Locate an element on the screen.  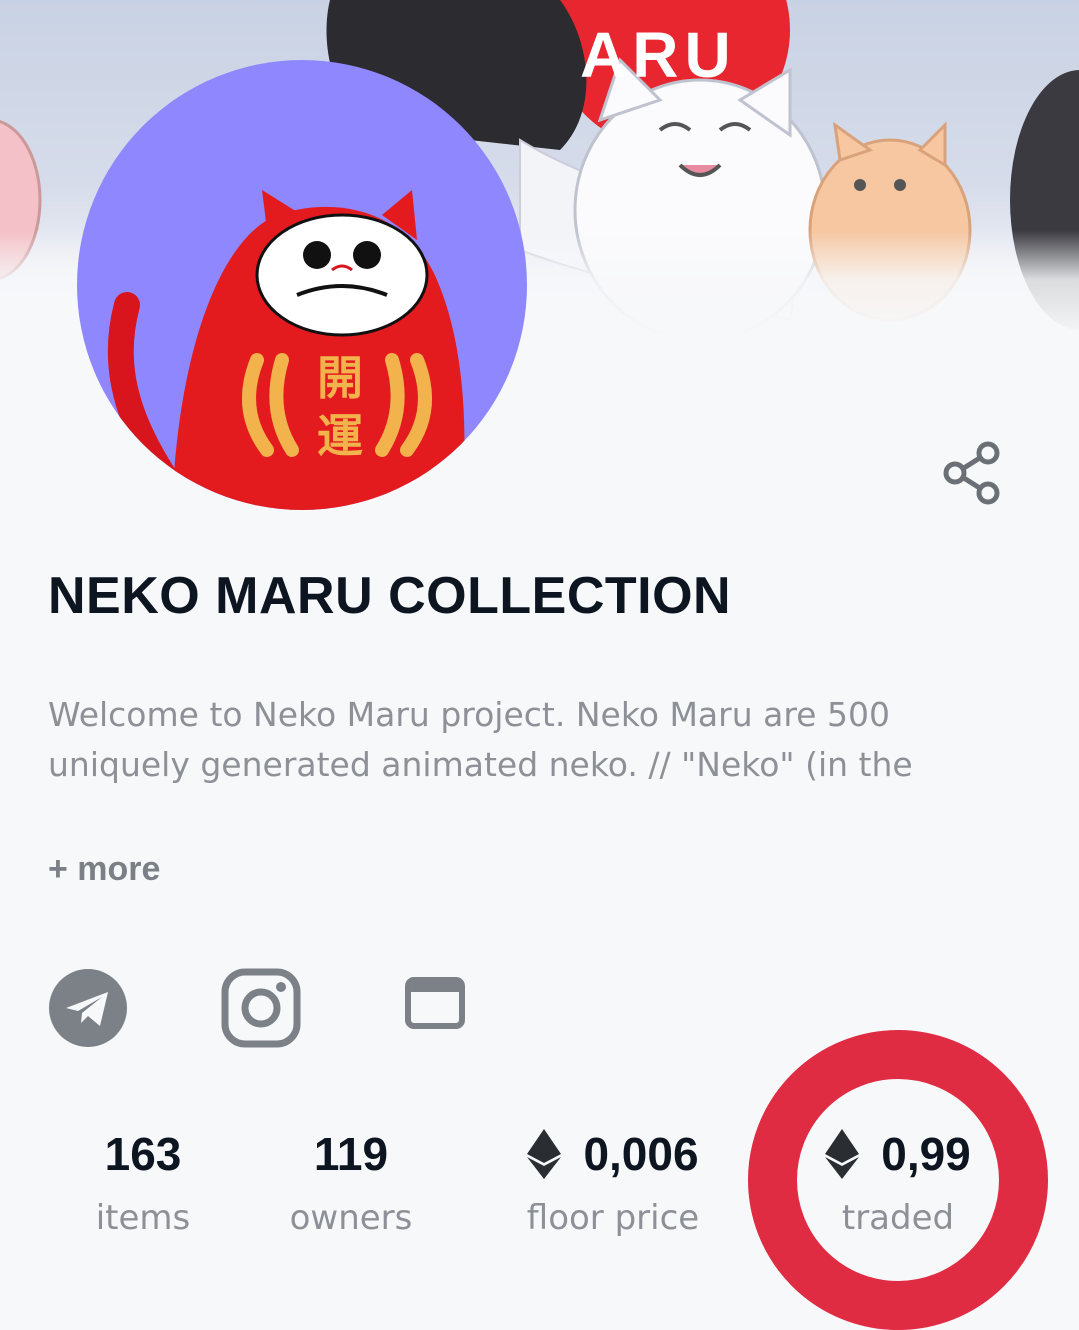
share-icon is located at coordinates (971, 473).